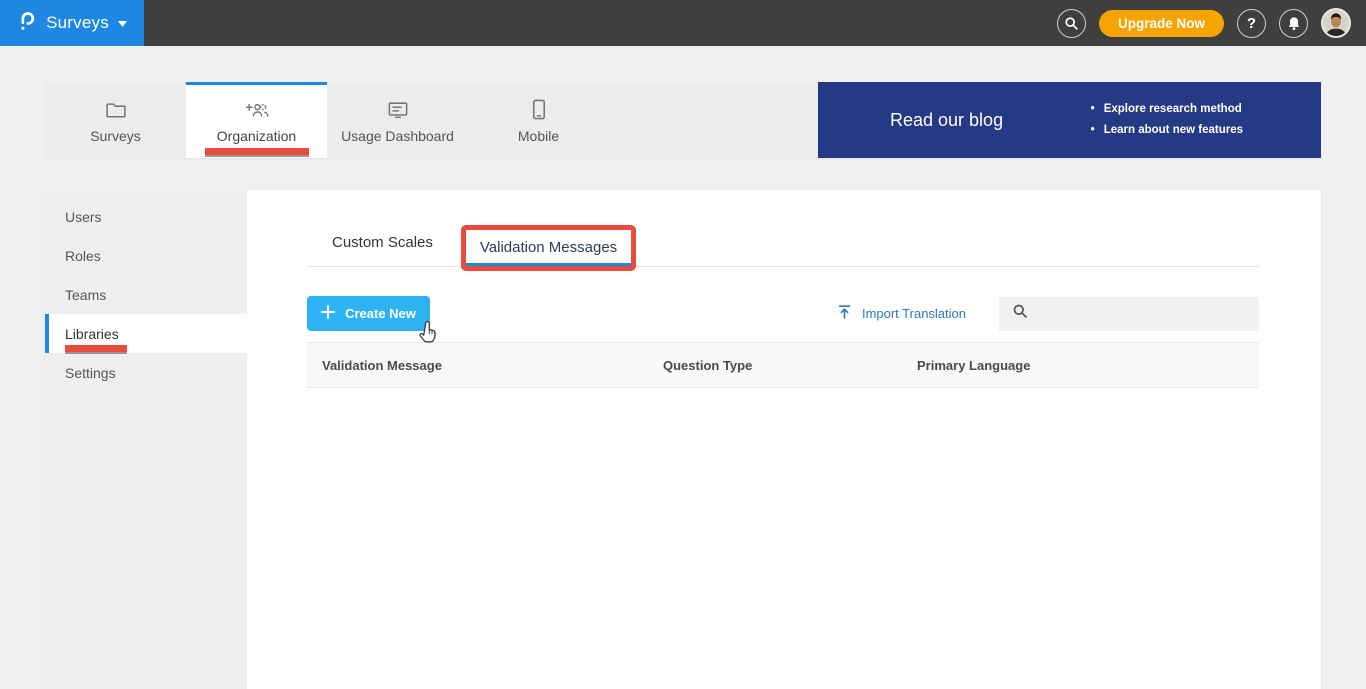  Describe the element at coordinates (146, 216) in the screenshot. I see `sidebar-item-users: Users` at that location.